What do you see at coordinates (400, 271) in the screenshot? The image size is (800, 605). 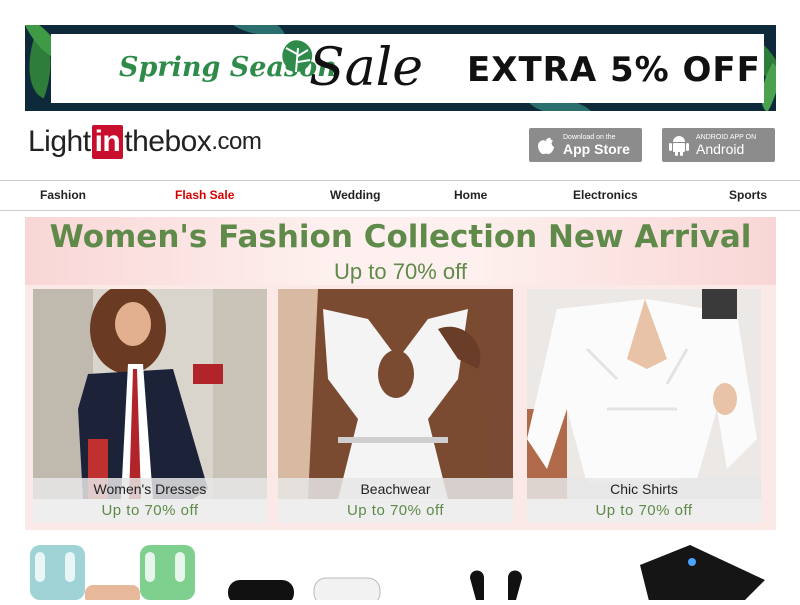 I see `promo-subtitle: Up to 70% off` at bounding box center [400, 271].